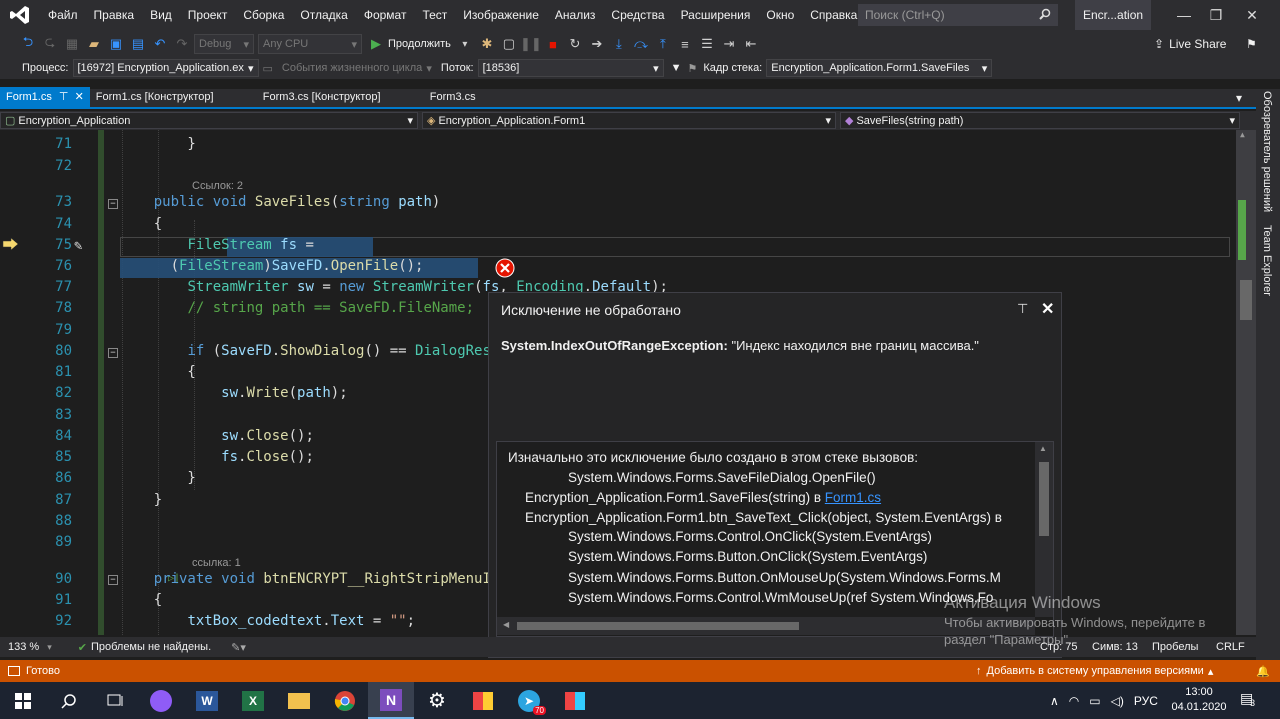  Describe the element at coordinates (345, 700) in the screenshot. I see `chrome-icon` at that location.